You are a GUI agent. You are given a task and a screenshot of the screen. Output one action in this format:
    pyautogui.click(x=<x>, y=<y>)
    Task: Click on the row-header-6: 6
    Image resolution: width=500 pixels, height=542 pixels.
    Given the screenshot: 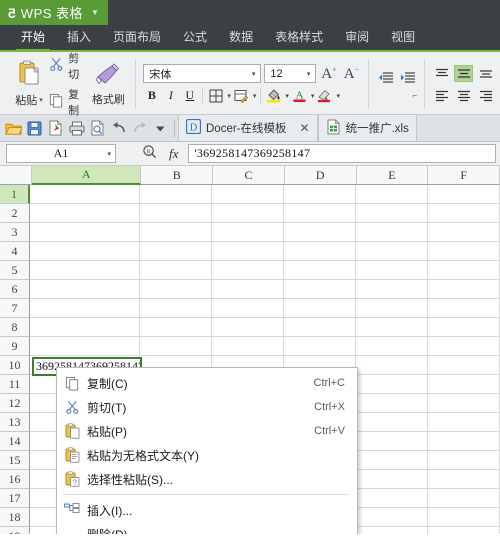 What is the action you would take?
    pyautogui.click(x=15, y=289)
    